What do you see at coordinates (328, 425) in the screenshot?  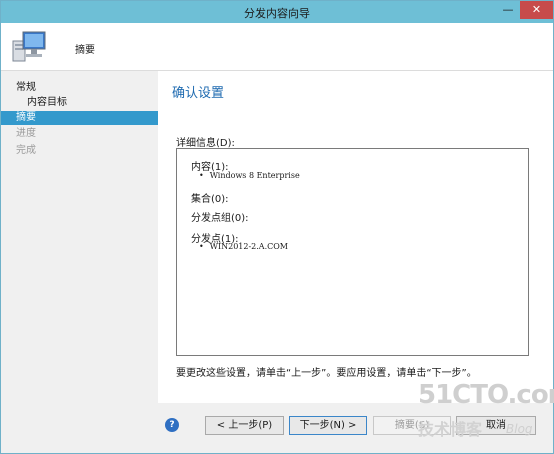 I see `next-button: 下一步(N) >` at bounding box center [328, 425].